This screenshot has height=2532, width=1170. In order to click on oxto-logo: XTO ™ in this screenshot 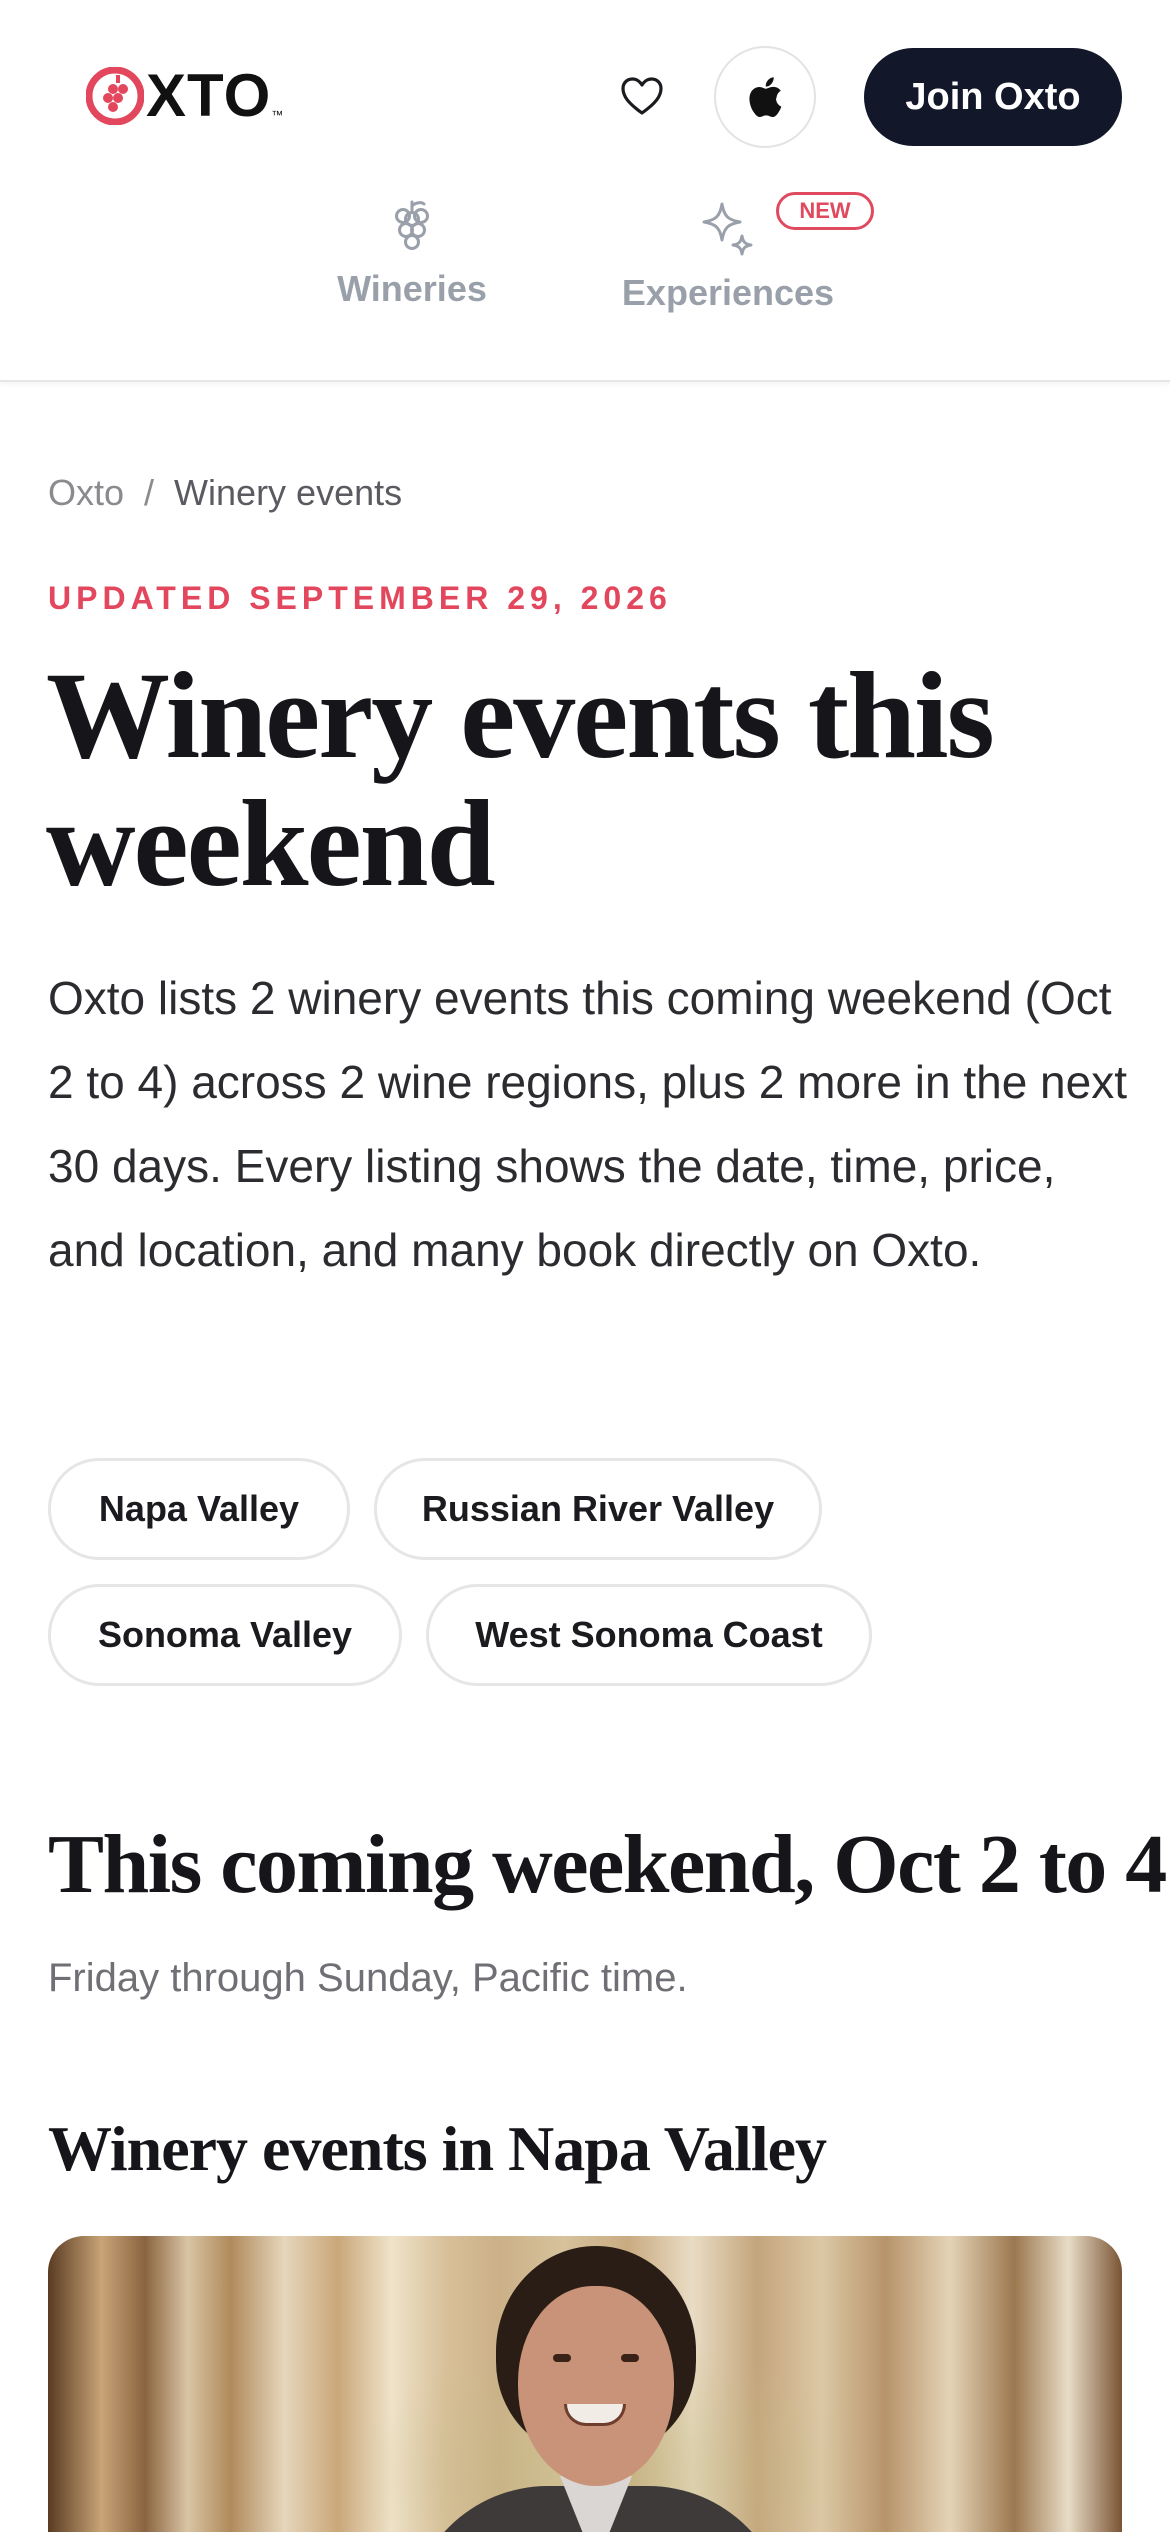, I will do `click(184, 96)`.